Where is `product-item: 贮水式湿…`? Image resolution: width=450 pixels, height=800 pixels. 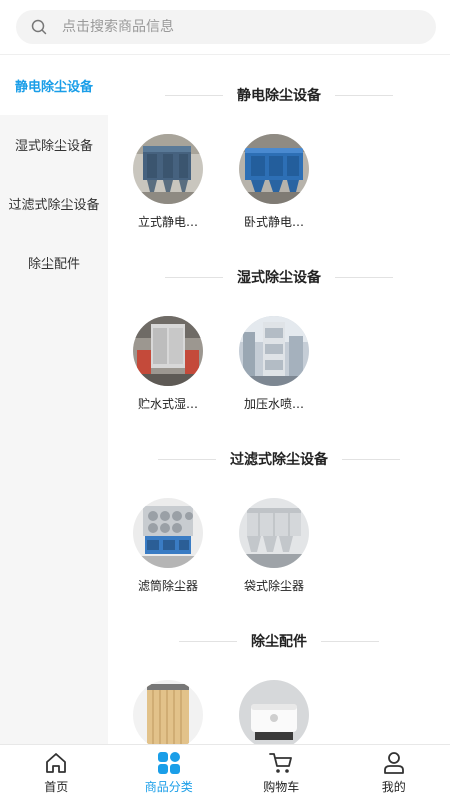 product-item: 贮水式湿… is located at coordinates (168, 368).